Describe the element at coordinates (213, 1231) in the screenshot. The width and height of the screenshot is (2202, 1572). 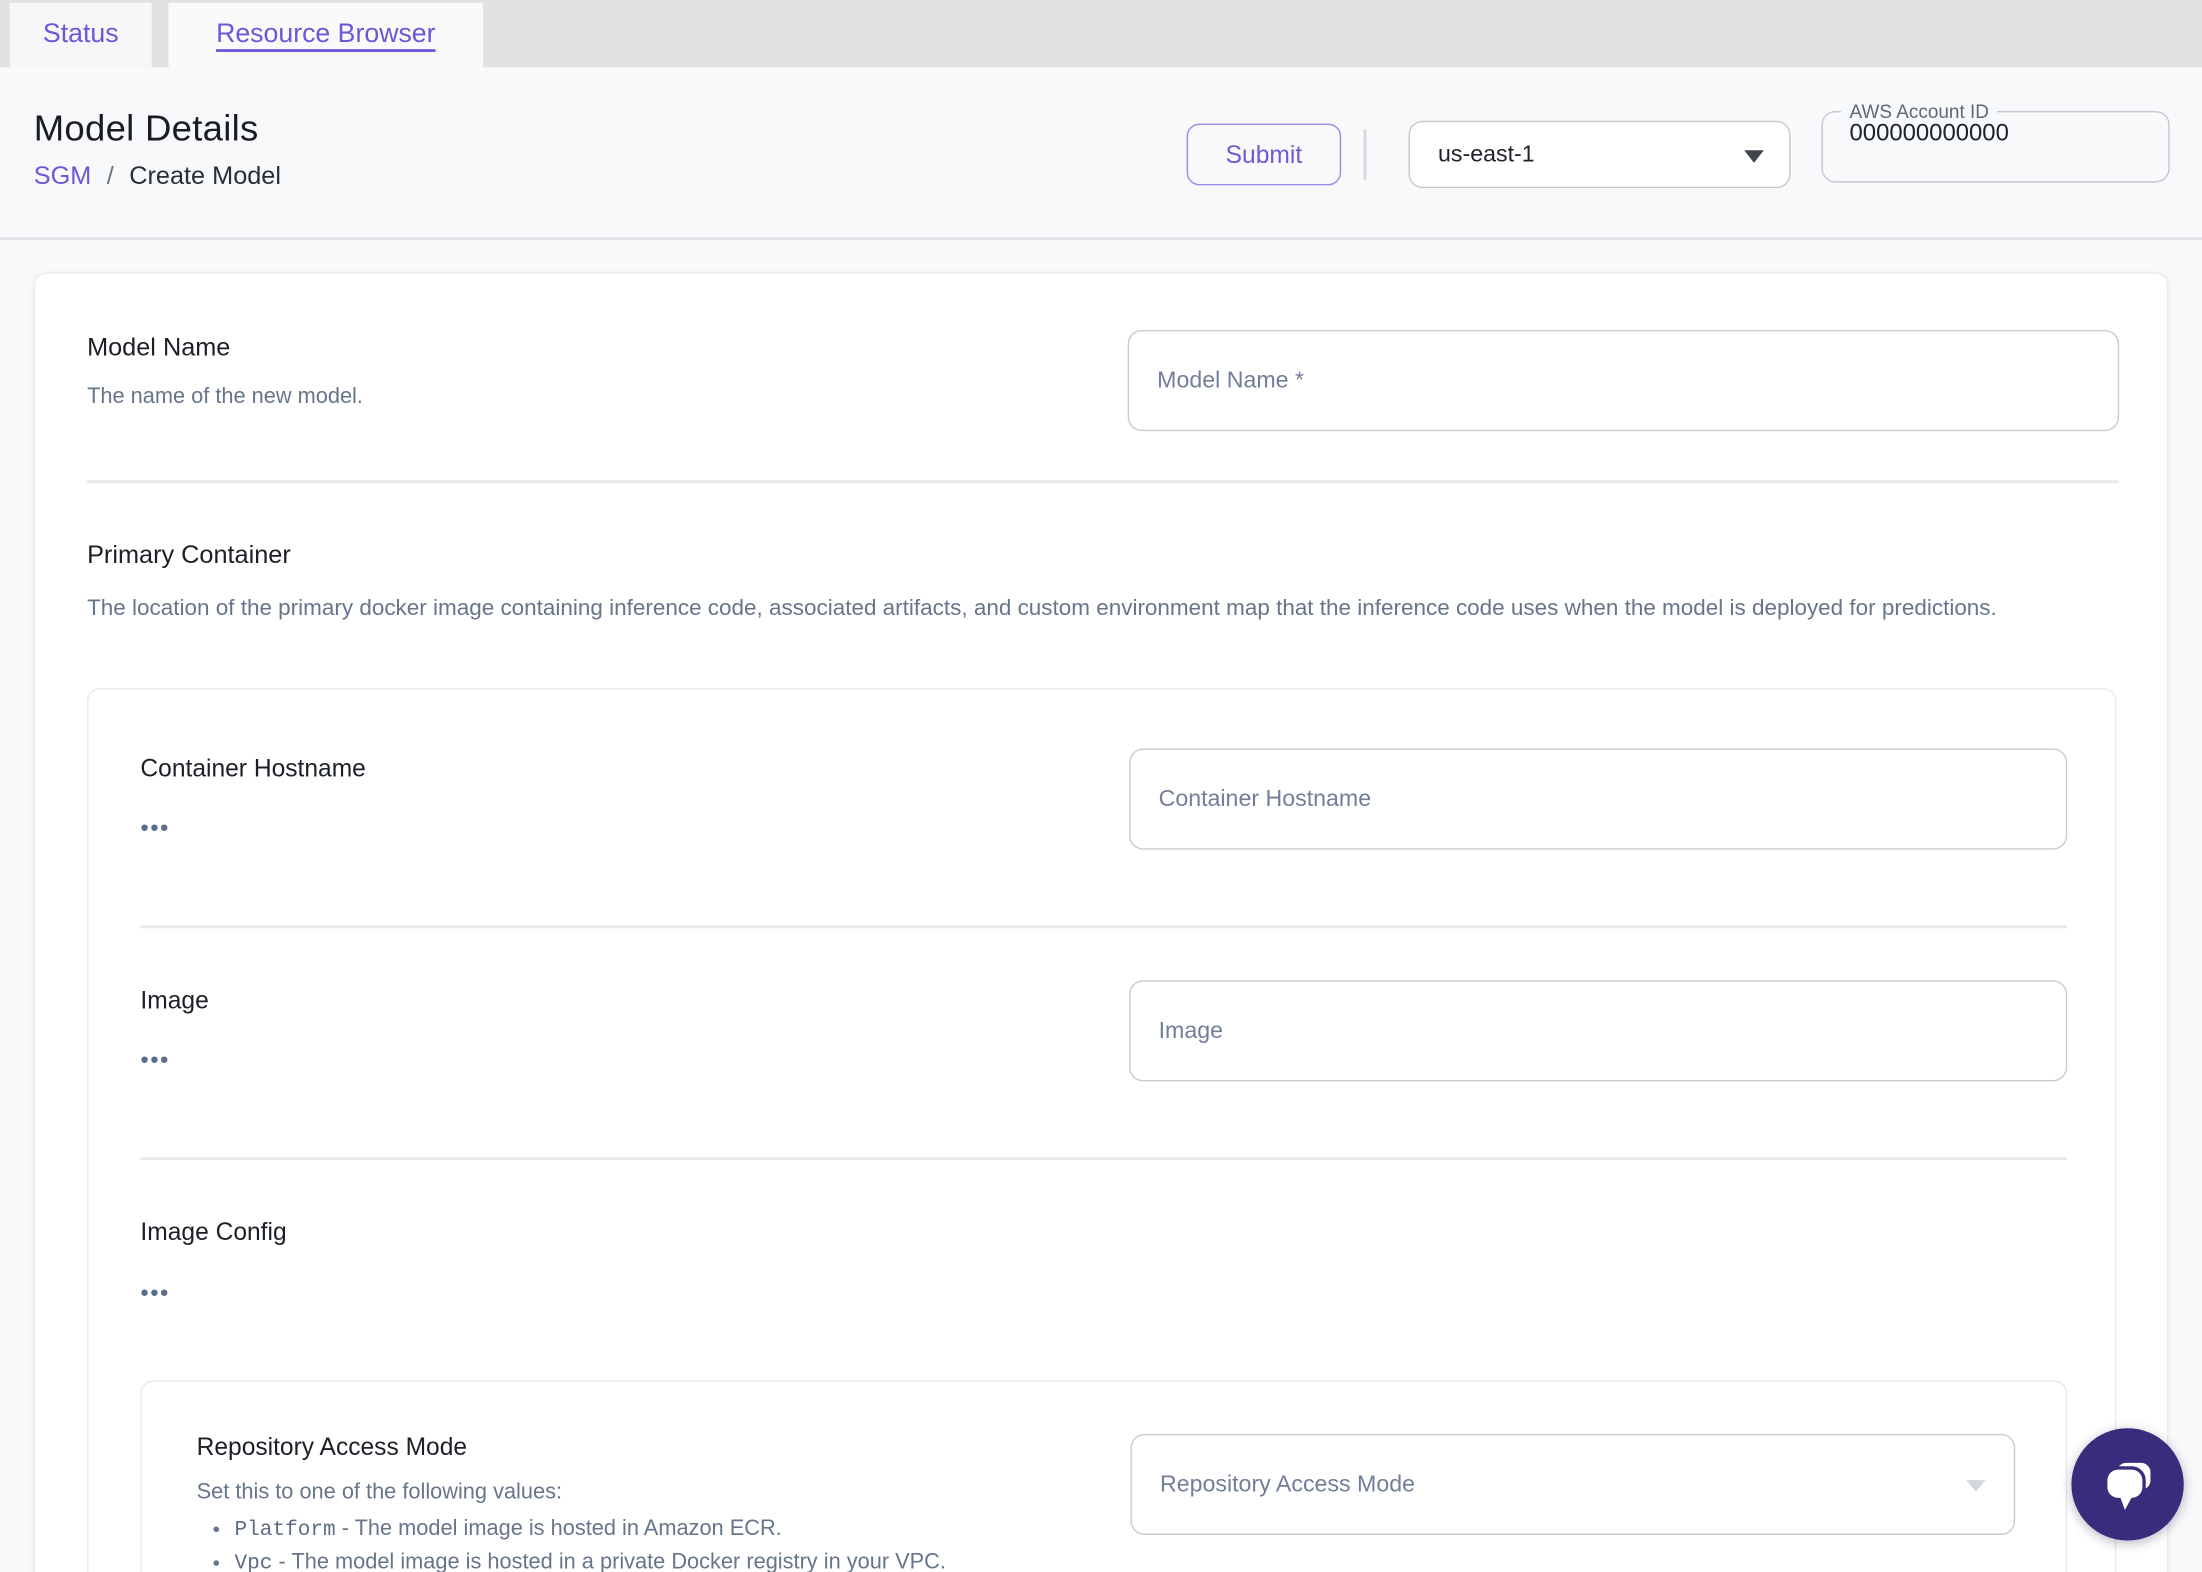
I see `image-config-label: Image Config` at that location.